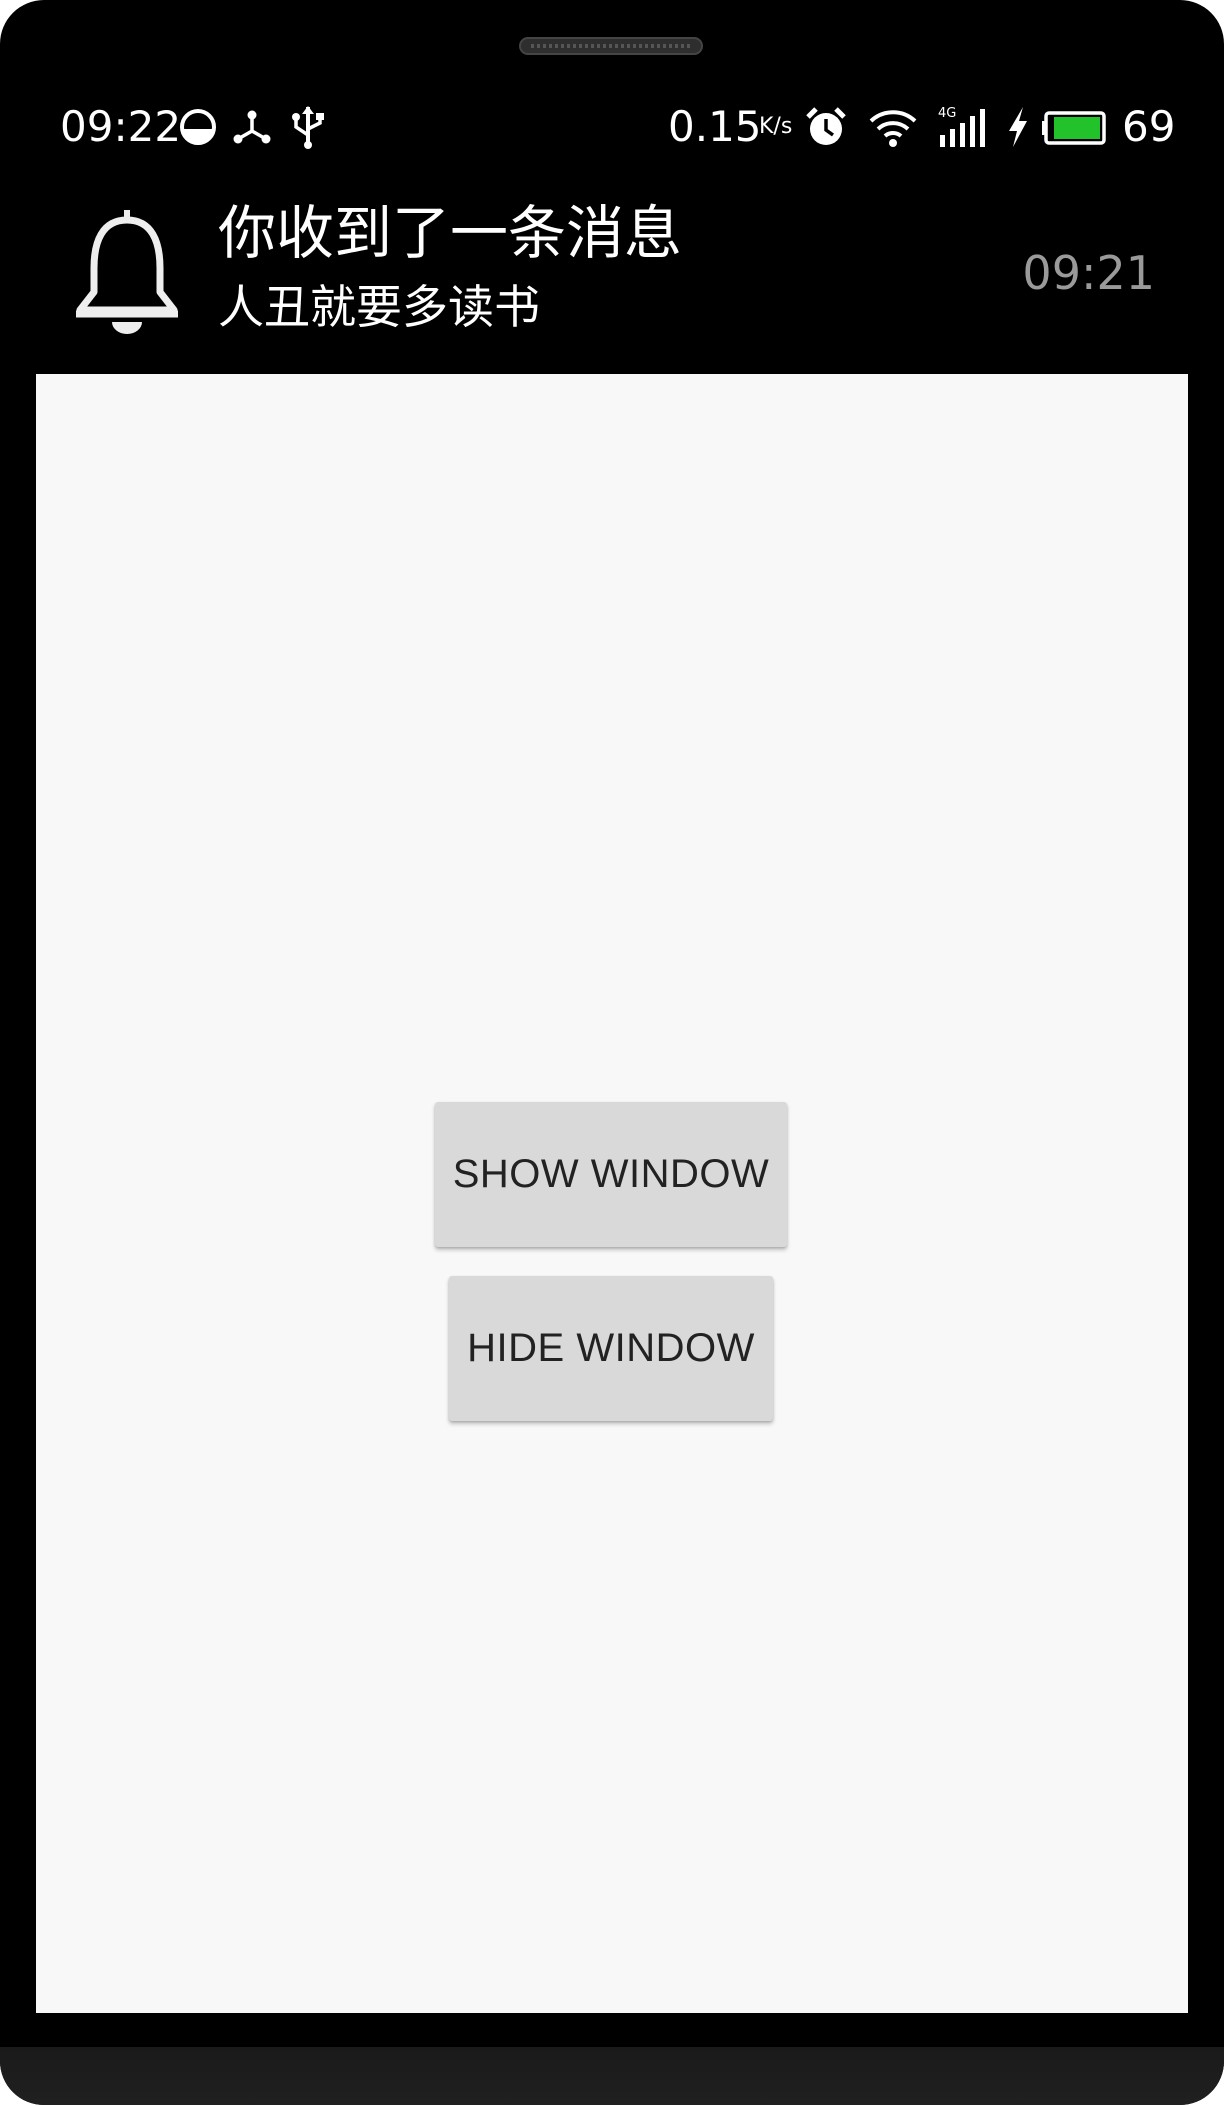  Describe the element at coordinates (611, 1174) in the screenshot. I see `show-window-button: SHOW WINDOW` at that location.